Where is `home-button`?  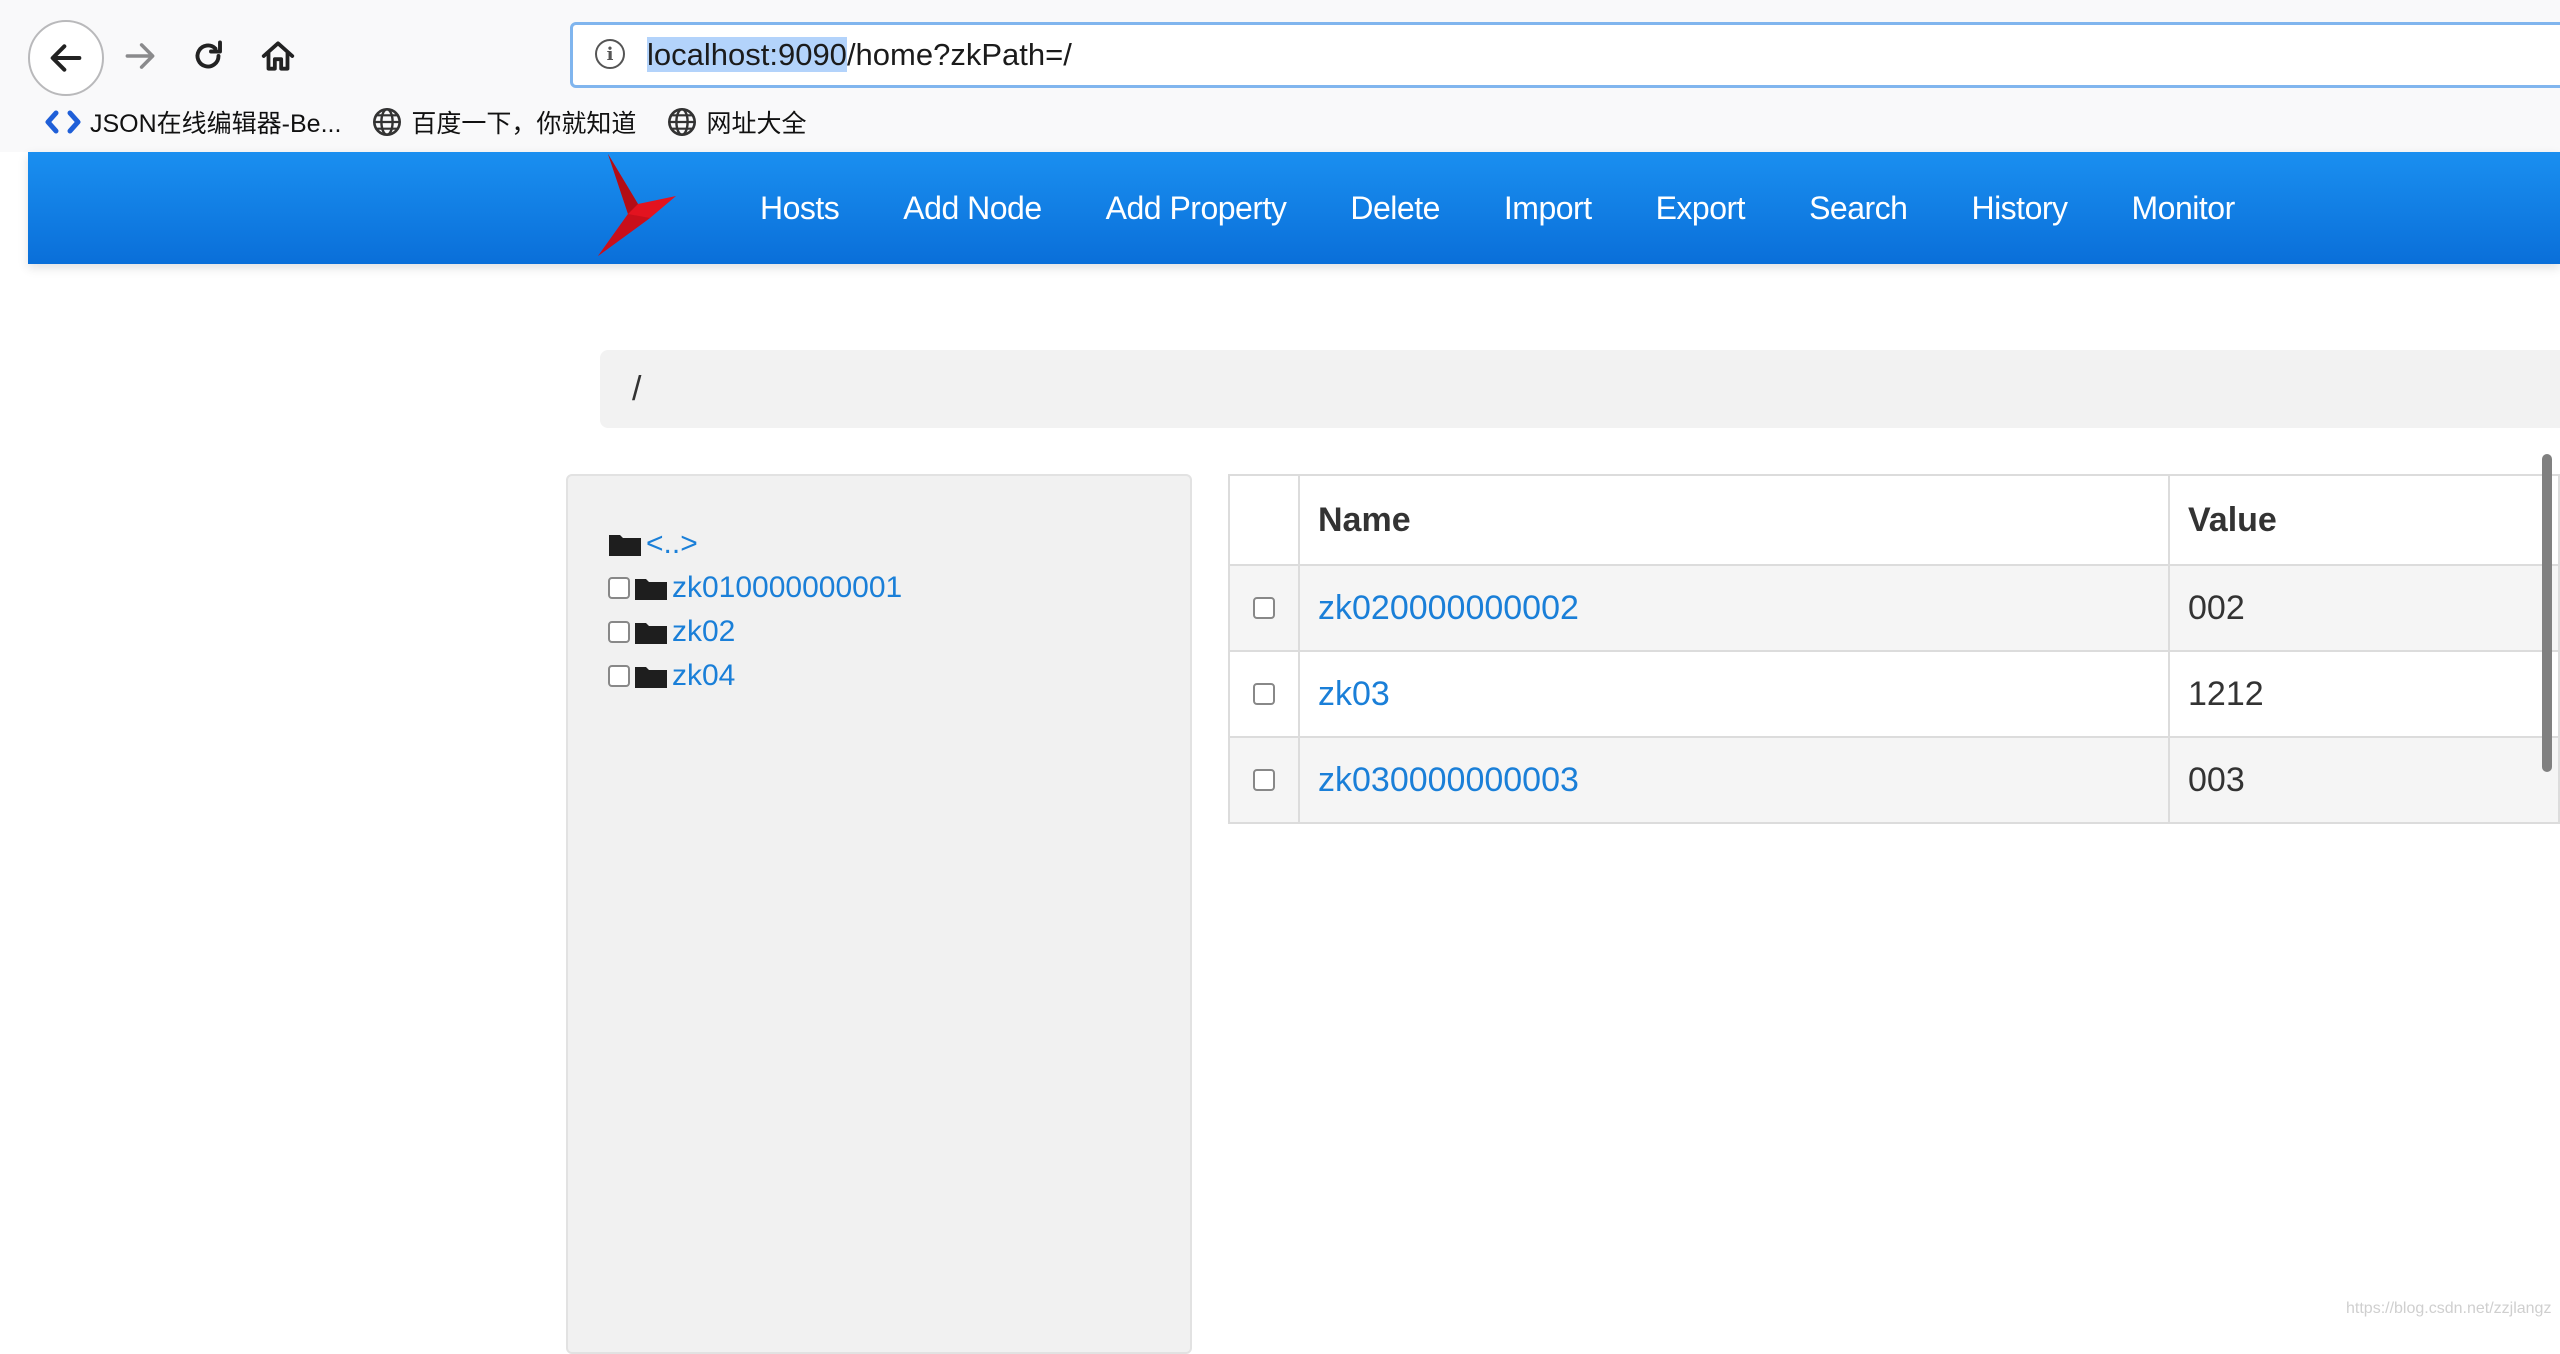
home-button is located at coordinates (278, 56).